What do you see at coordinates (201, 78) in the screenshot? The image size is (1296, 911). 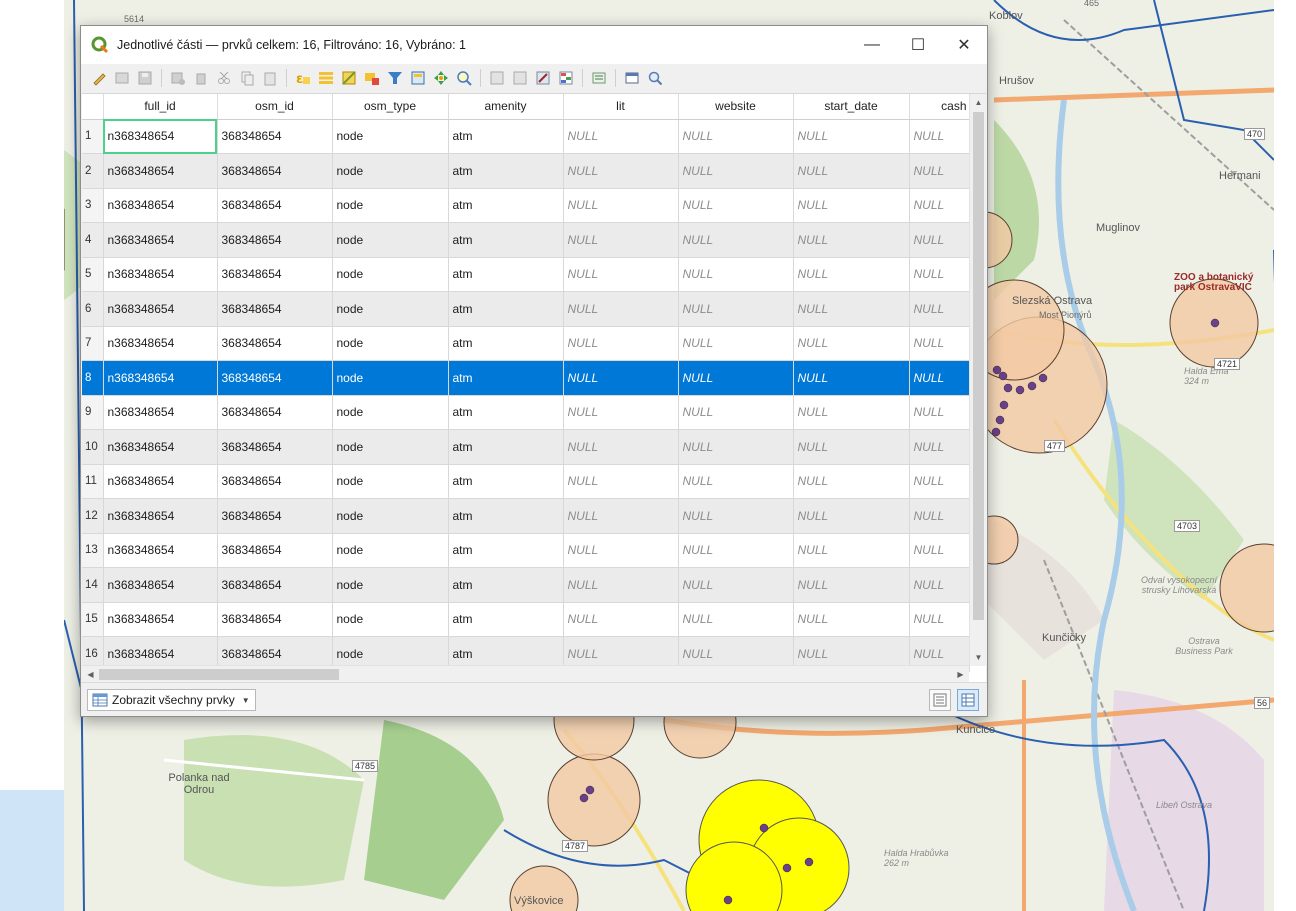 I see `delete-features-icon` at bounding box center [201, 78].